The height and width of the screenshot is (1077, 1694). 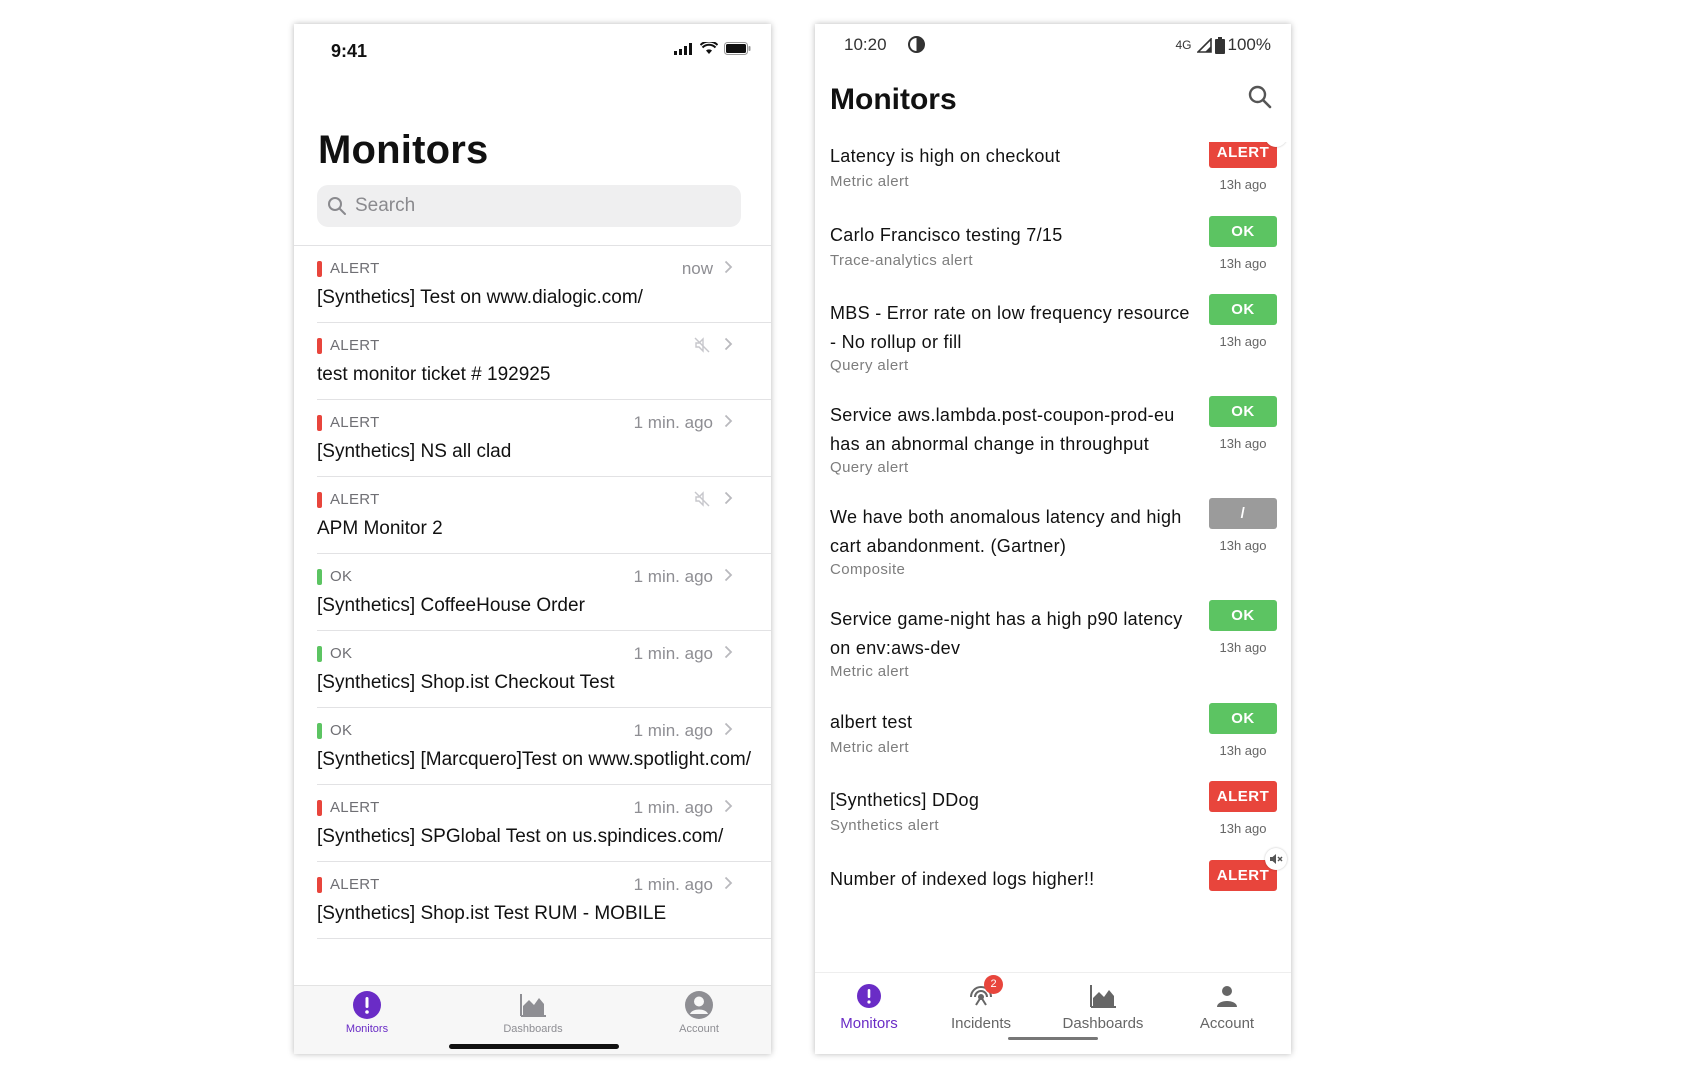 I want to click on nav-account: Account, so click(x=1227, y=1007).